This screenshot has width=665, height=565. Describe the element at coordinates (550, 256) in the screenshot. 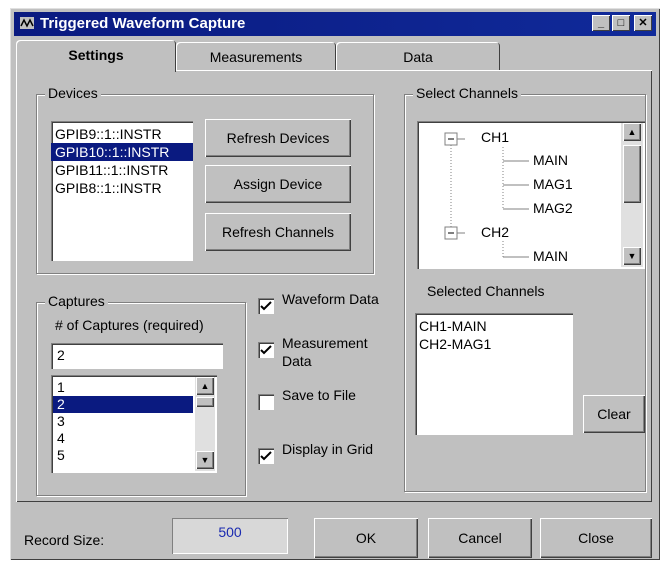

I see `tree-node-ch2-main: MAIN` at that location.